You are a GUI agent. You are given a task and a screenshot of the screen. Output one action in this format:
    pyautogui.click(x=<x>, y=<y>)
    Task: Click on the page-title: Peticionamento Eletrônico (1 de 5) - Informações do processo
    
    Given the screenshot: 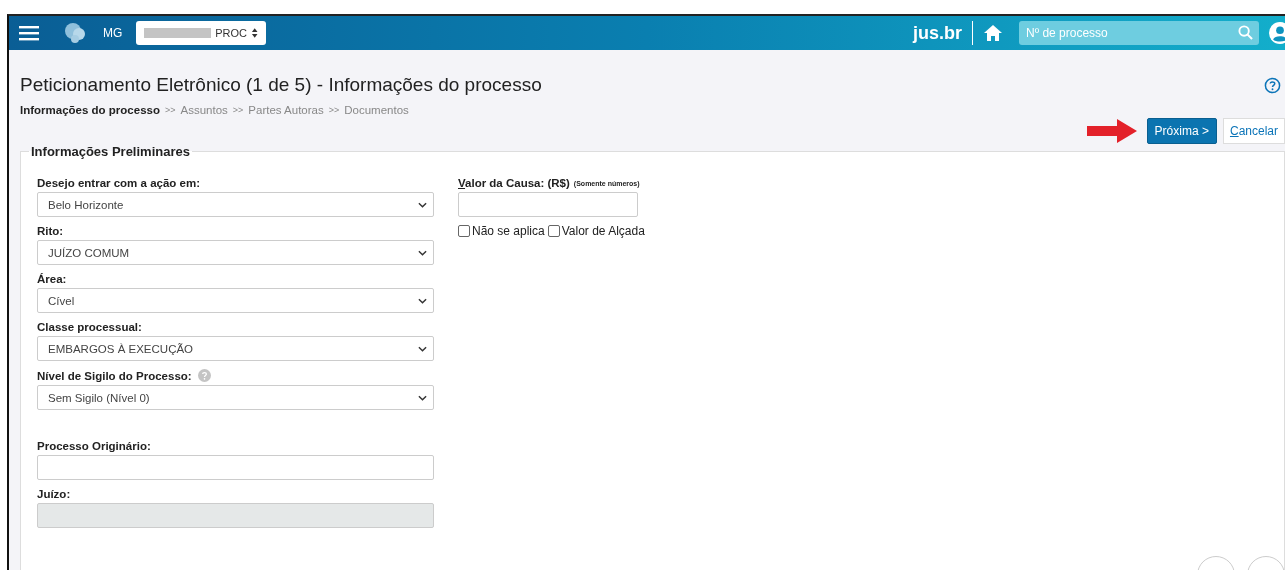 What is the action you would take?
    pyautogui.click(x=281, y=85)
    